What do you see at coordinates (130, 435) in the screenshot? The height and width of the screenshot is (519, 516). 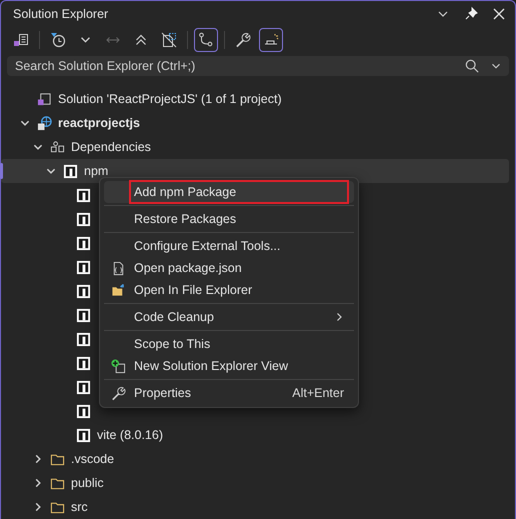 I see `tree-item-label: vite (8.0.16)` at bounding box center [130, 435].